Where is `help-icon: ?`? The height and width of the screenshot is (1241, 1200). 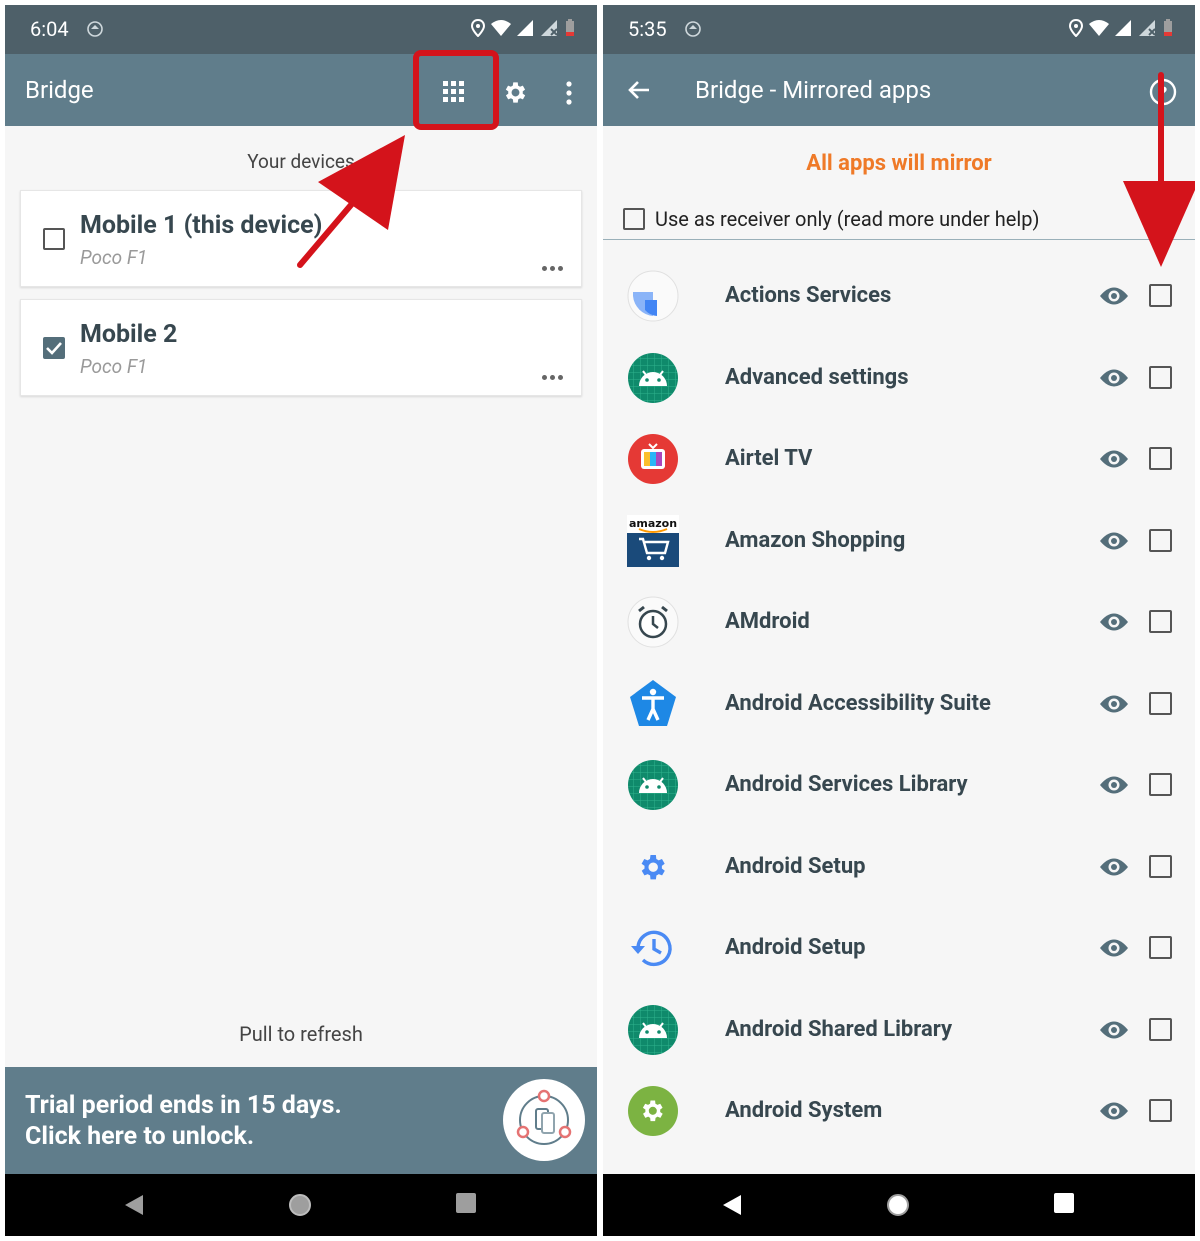 help-icon: ? is located at coordinates (1163, 92).